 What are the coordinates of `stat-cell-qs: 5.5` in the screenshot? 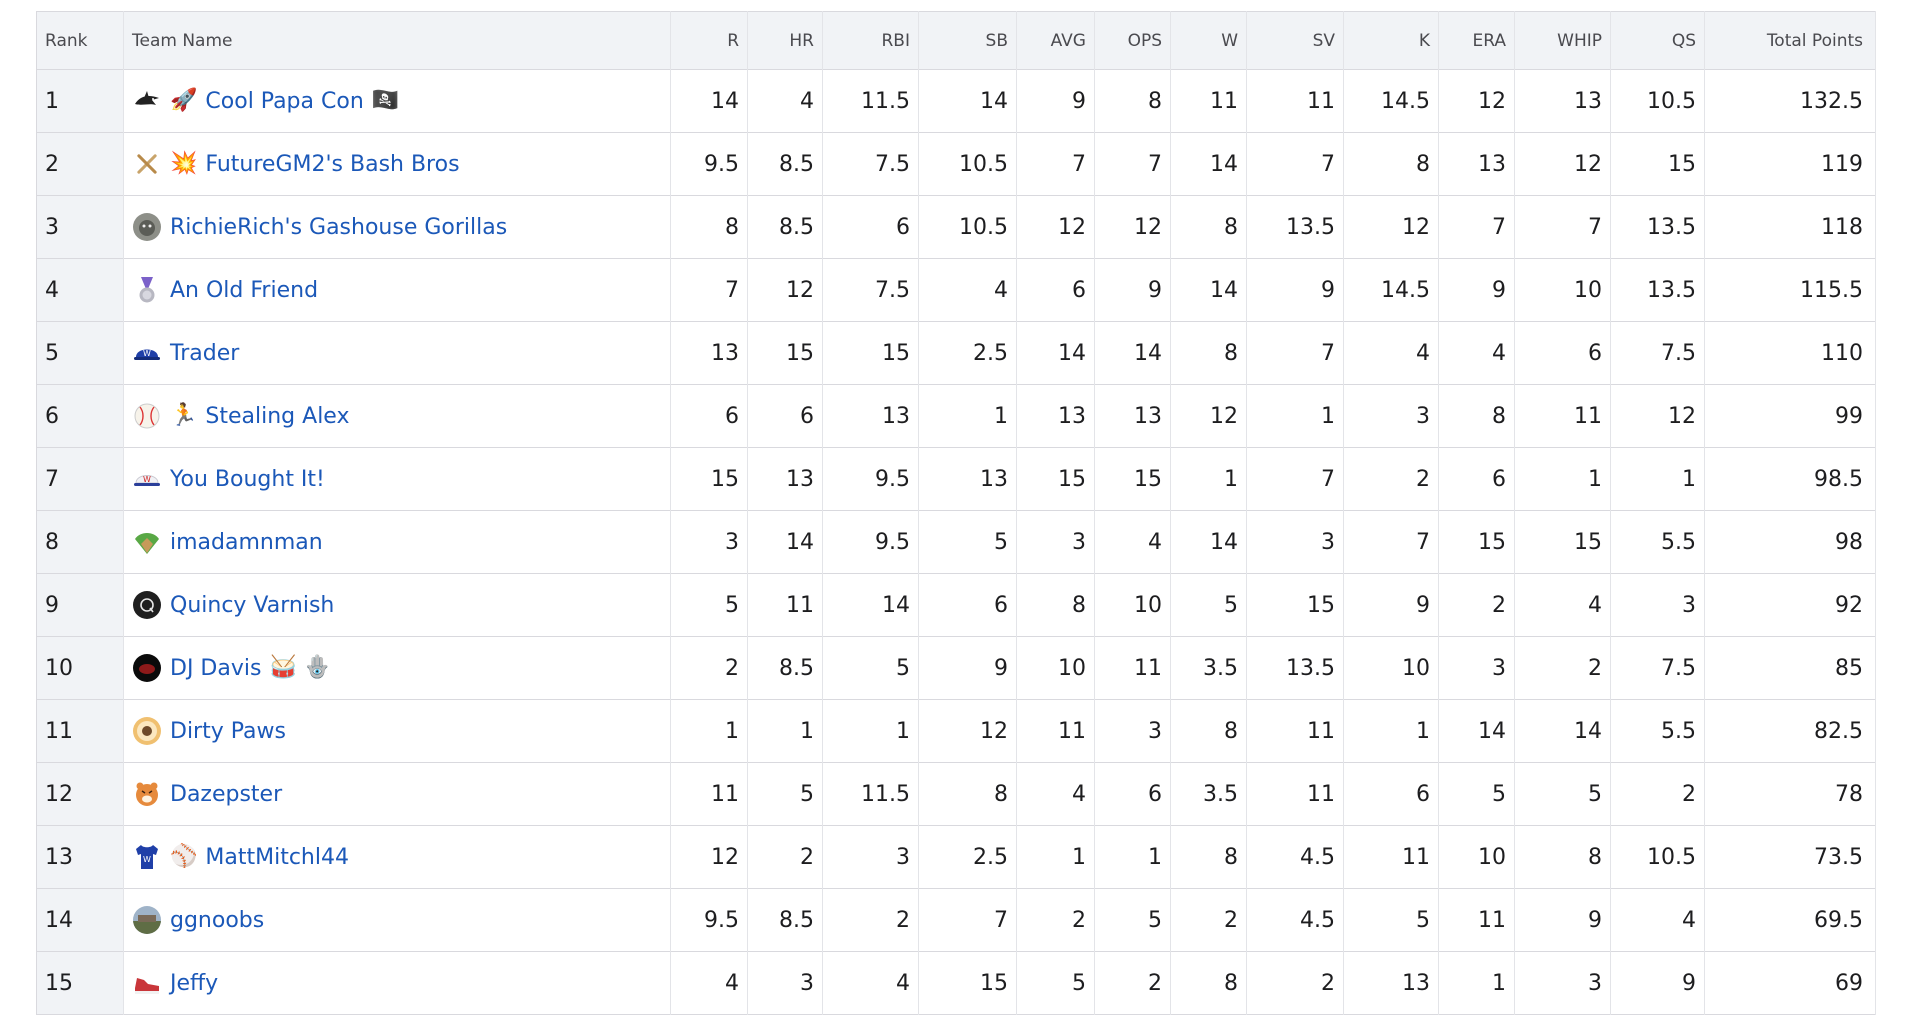 It's located at (1657, 731).